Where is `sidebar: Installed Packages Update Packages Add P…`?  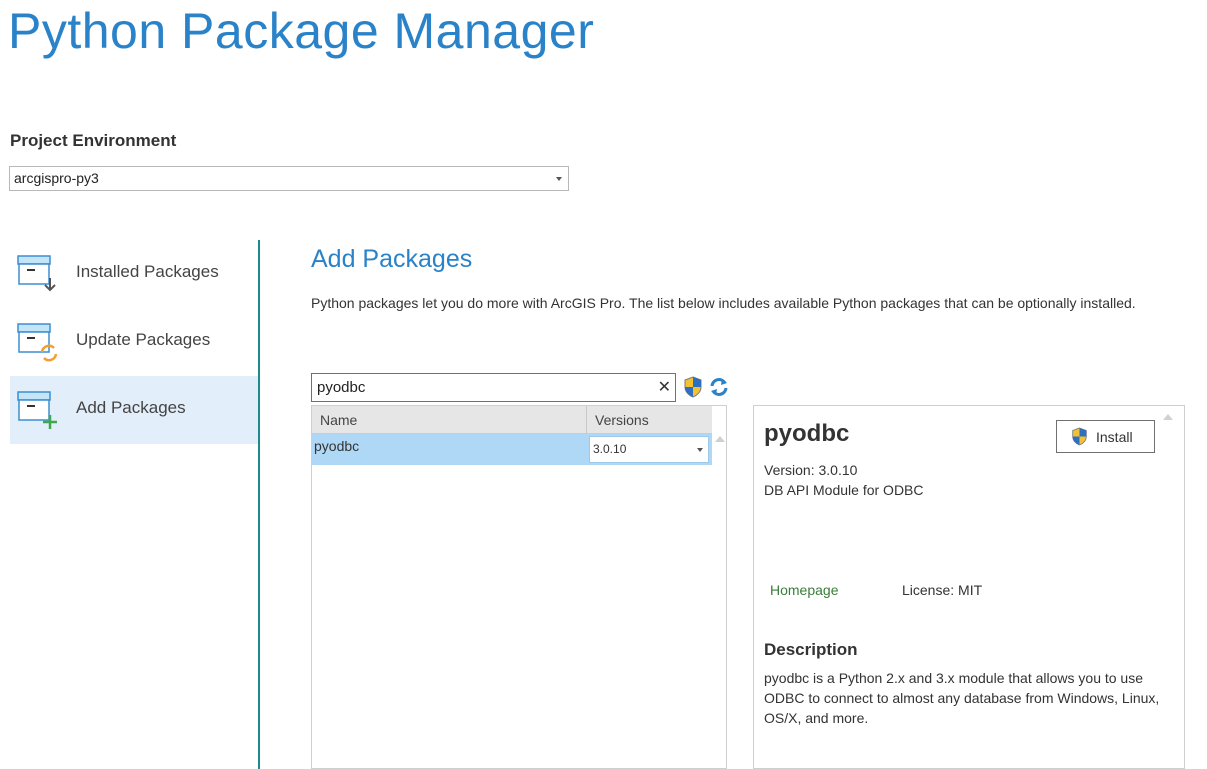 sidebar: Installed Packages Update Packages Add P… is located at coordinates (135, 504).